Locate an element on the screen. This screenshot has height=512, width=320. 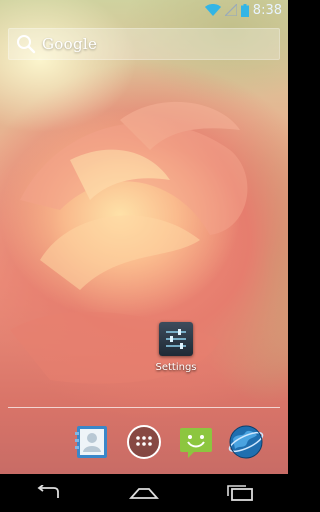
app-shortcut-settings: Settings is located at coordinates (176, 349).